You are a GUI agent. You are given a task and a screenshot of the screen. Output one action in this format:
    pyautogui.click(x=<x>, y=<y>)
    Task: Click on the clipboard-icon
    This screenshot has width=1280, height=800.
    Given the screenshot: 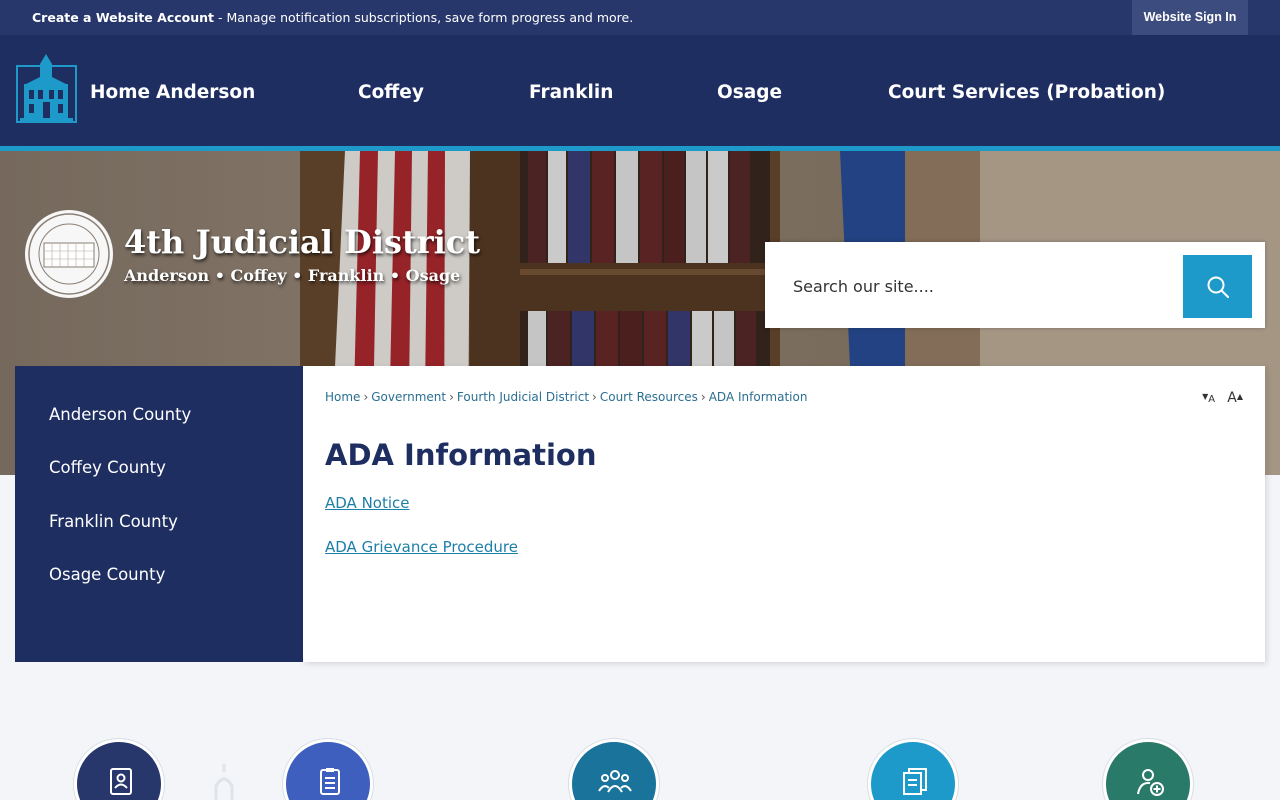 What is the action you would take?
    pyautogui.click(x=330, y=781)
    